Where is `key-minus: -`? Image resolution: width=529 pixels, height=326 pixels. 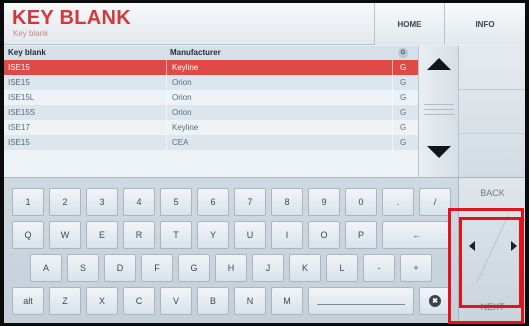 key-minus: - is located at coordinates (379, 268).